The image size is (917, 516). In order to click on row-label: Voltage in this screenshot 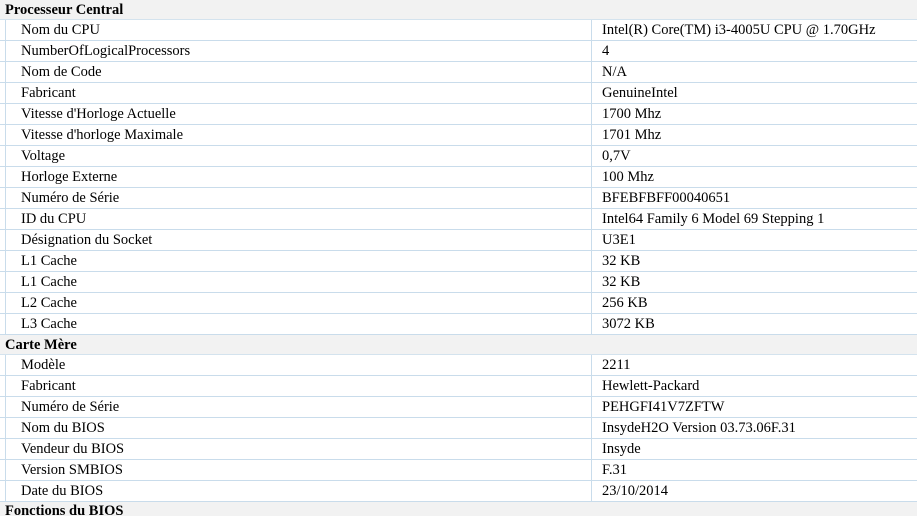, I will do `click(298, 156)`.